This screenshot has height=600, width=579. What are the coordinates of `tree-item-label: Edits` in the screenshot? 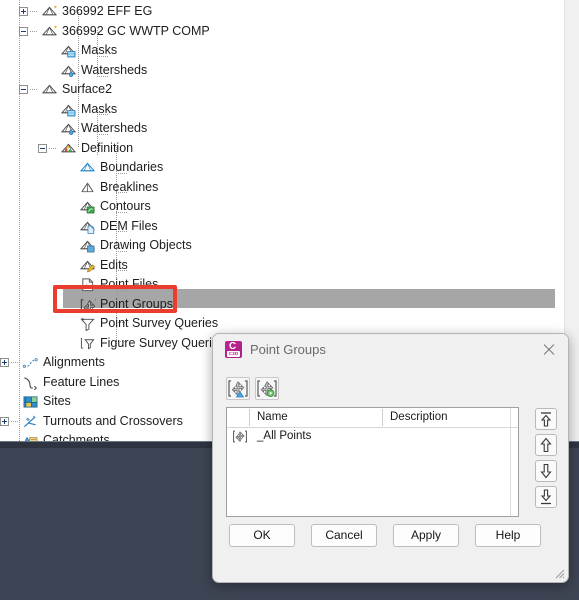 It's located at (114, 265).